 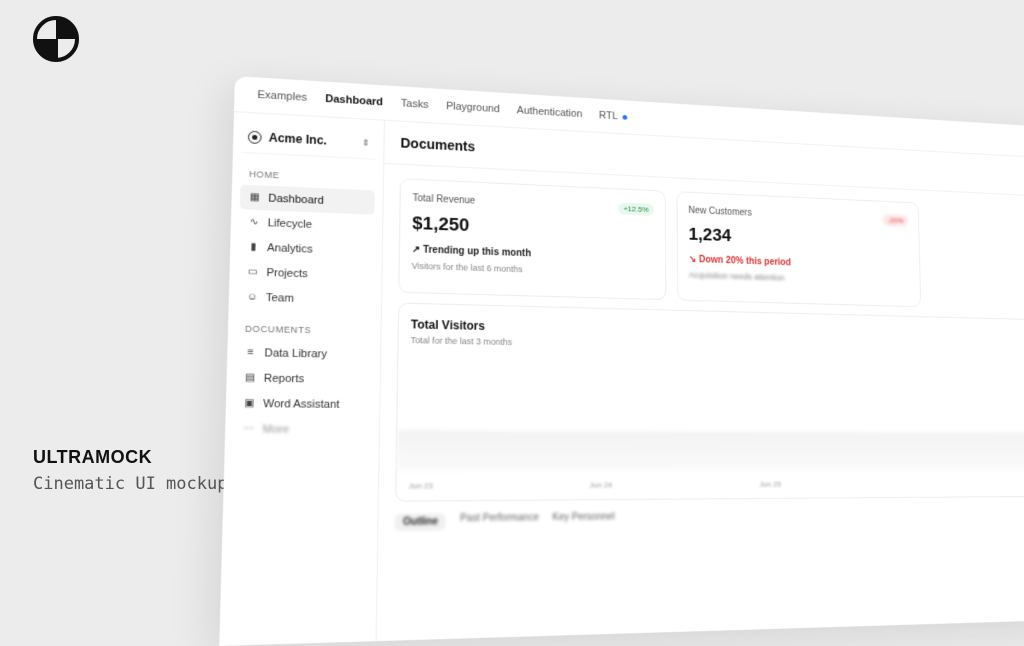 I want to click on x-tick-label: Jun 25, so click(x=770, y=484).